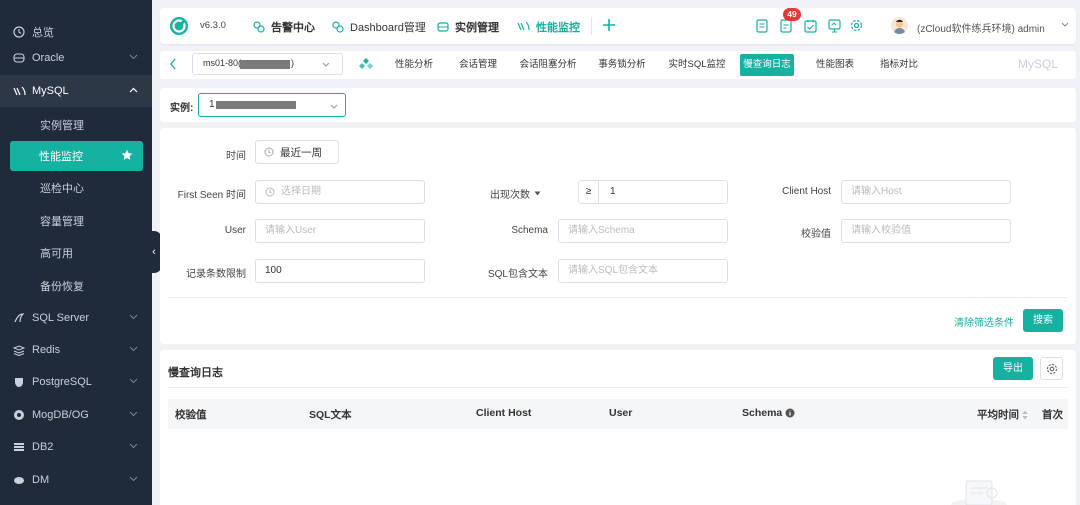 This screenshot has width=1080, height=505. What do you see at coordinates (609, 25) in the screenshot?
I see `add-tab-button` at bounding box center [609, 25].